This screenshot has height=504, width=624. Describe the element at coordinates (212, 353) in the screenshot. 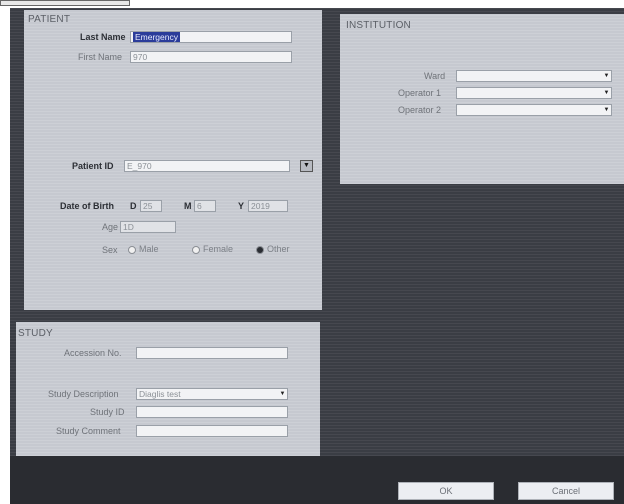

I see `accession-field` at that location.